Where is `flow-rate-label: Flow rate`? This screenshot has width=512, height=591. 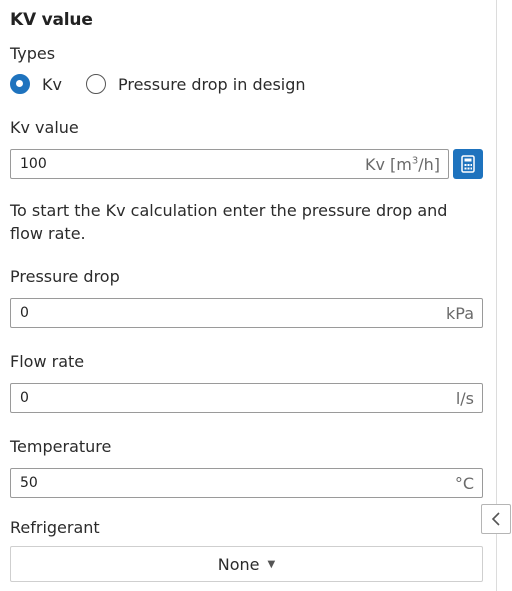
flow-rate-label: Flow rate is located at coordinates (47, 361).